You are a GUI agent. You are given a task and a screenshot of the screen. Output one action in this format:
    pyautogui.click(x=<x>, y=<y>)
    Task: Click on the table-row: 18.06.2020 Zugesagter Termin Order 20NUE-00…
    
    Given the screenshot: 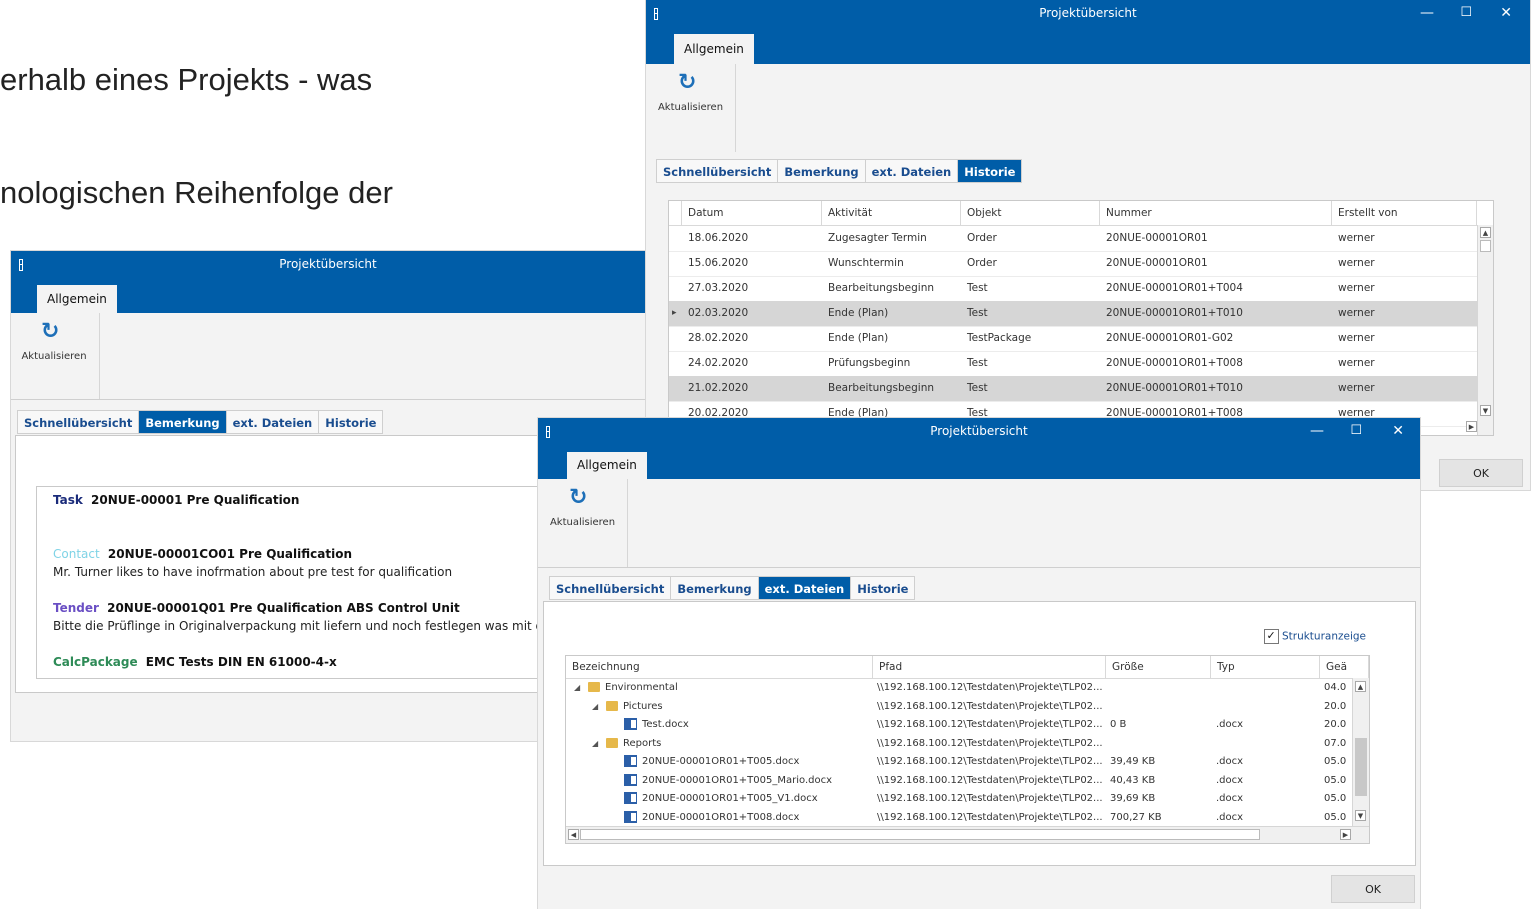 What is the action you would take?
    pyautogui.click(x=1073, y=239)
    